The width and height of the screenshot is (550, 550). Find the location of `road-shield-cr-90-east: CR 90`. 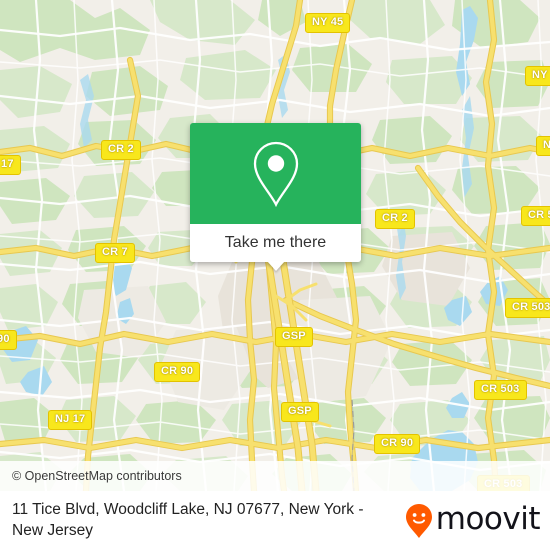

road-shield-cr-90-east: CR 90 is located at coordinates (397, 444).